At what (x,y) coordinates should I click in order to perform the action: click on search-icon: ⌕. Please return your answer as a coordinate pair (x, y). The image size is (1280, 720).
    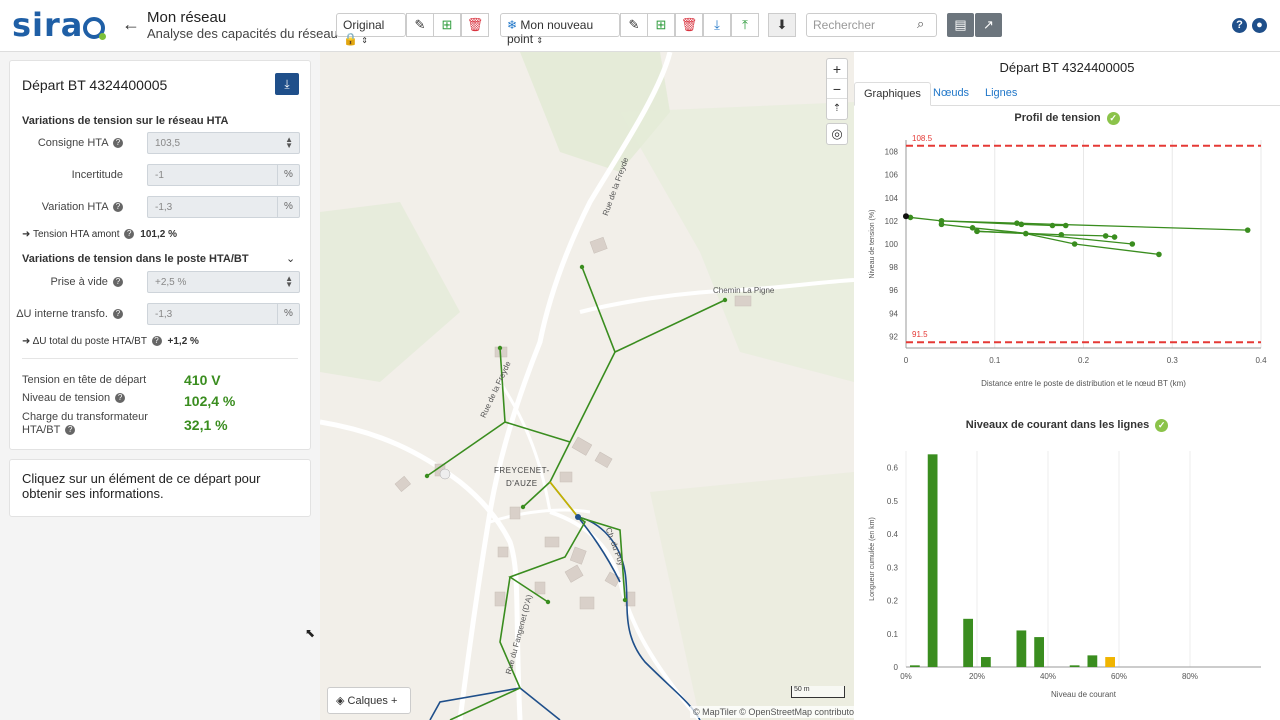
    Looking at the image, I should click on (920, 24).